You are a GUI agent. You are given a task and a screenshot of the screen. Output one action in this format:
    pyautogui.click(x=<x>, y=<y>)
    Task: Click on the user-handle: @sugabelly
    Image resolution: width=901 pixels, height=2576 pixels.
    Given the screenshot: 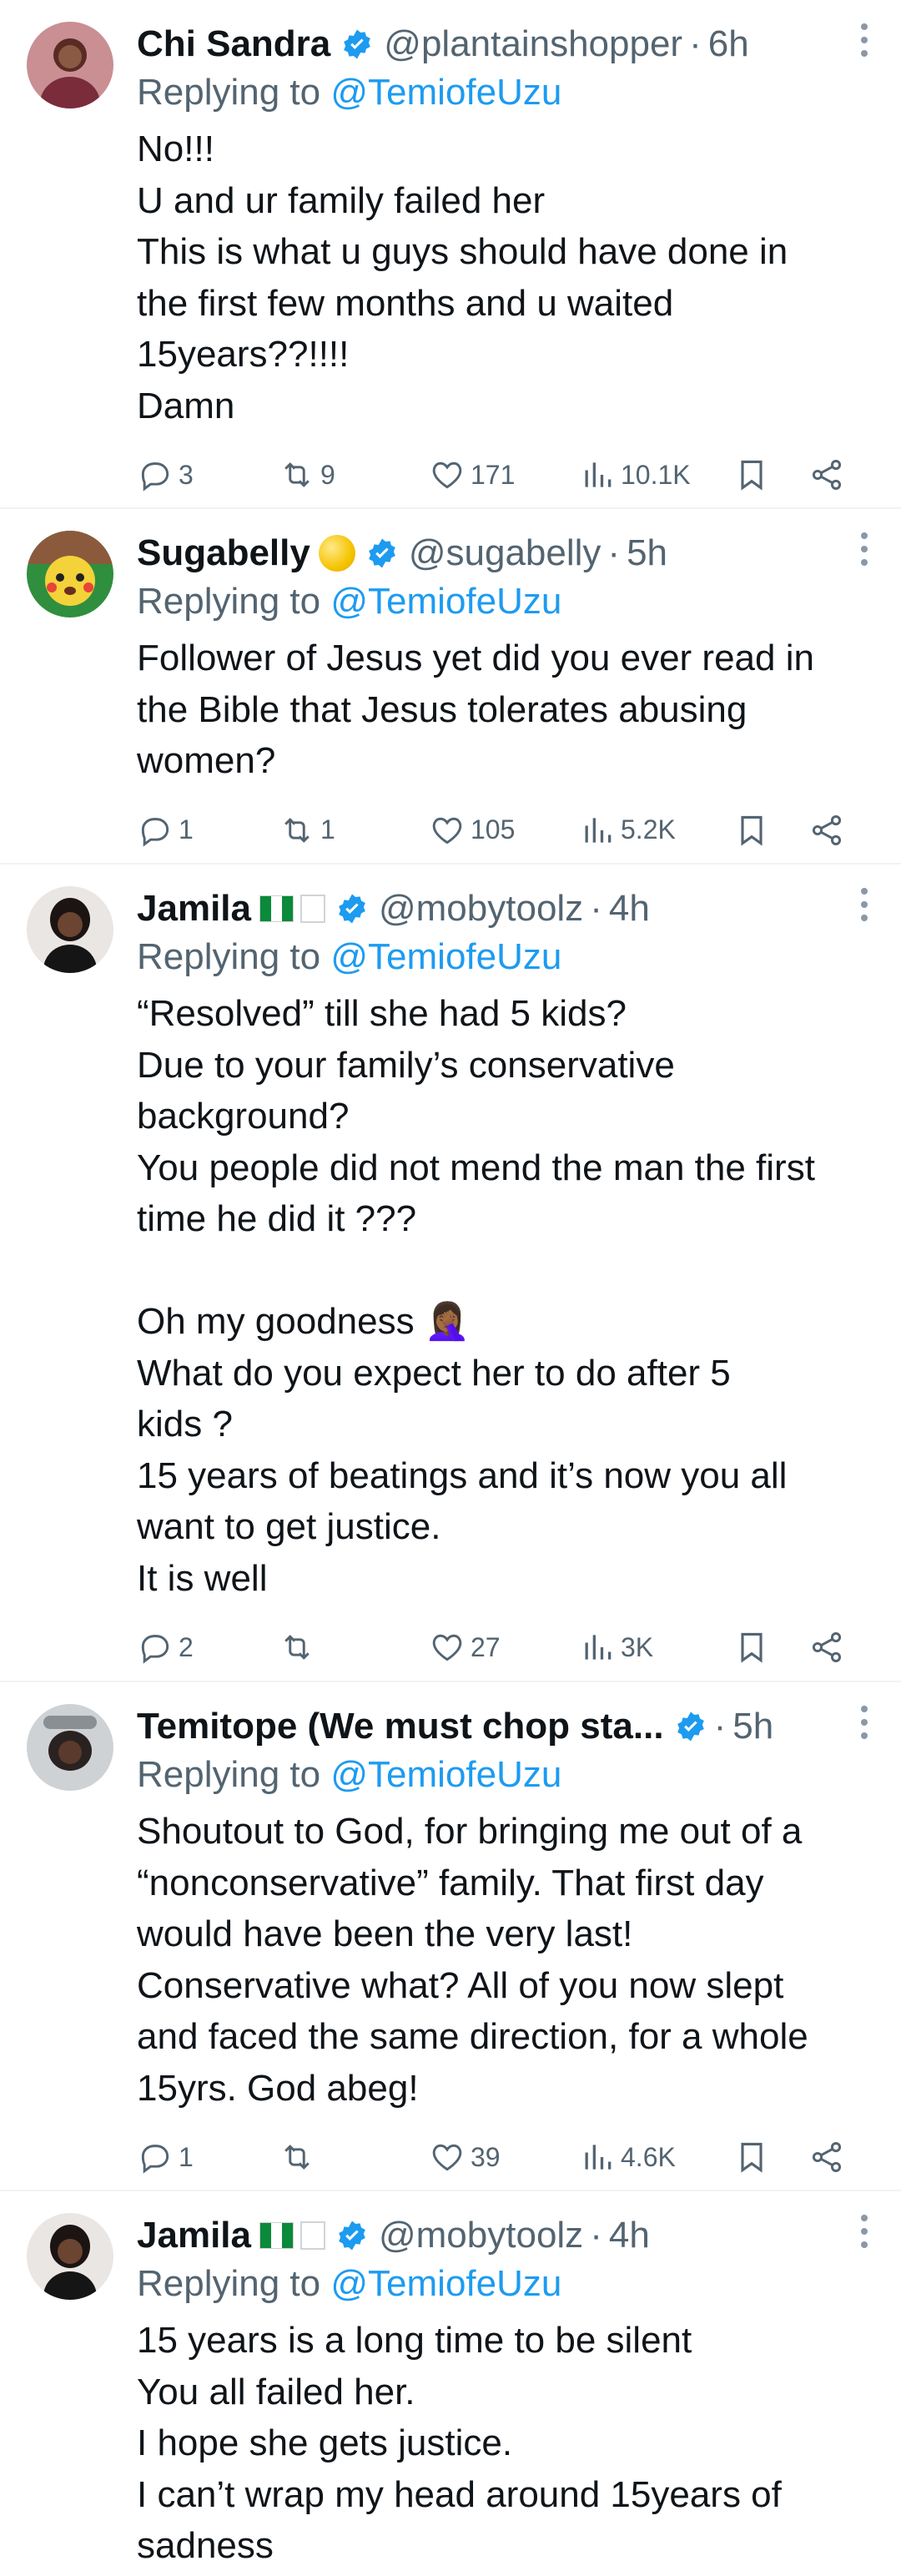 What is the action you would take?
    pyautogui.click(x=505, y=553)
    